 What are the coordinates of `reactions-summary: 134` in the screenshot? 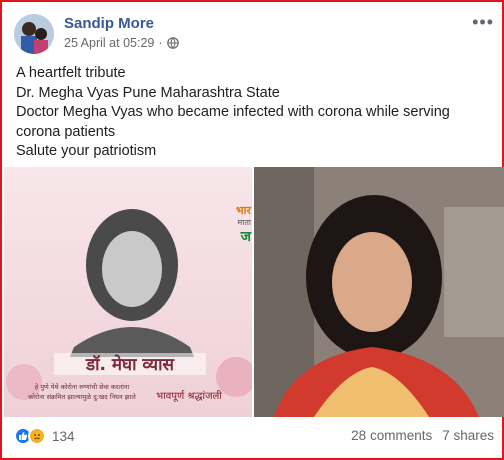 It's located at (44, 436).